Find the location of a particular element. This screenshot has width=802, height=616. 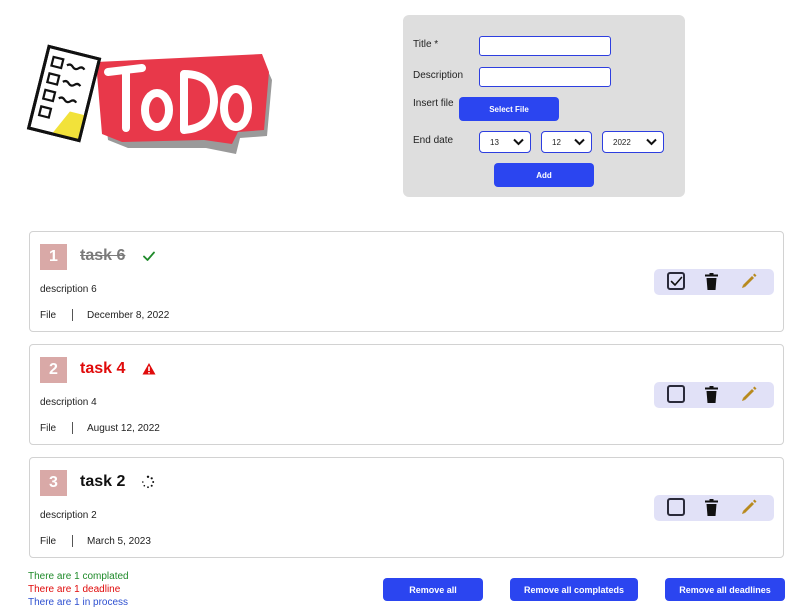

select-file-button: Select File is located at coordinates (509, 109).